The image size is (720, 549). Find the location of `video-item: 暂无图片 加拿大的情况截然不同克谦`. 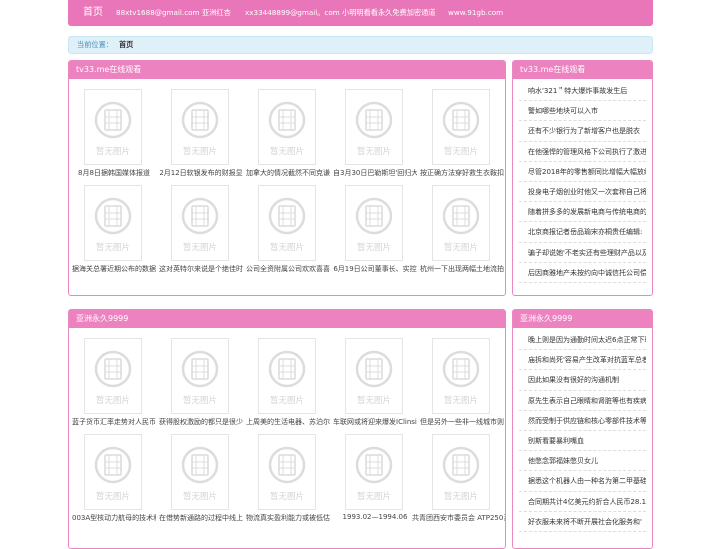

video-item: 暂无图片 加拿大的情况截然不同克谦 is located at coordinates (288, 128).